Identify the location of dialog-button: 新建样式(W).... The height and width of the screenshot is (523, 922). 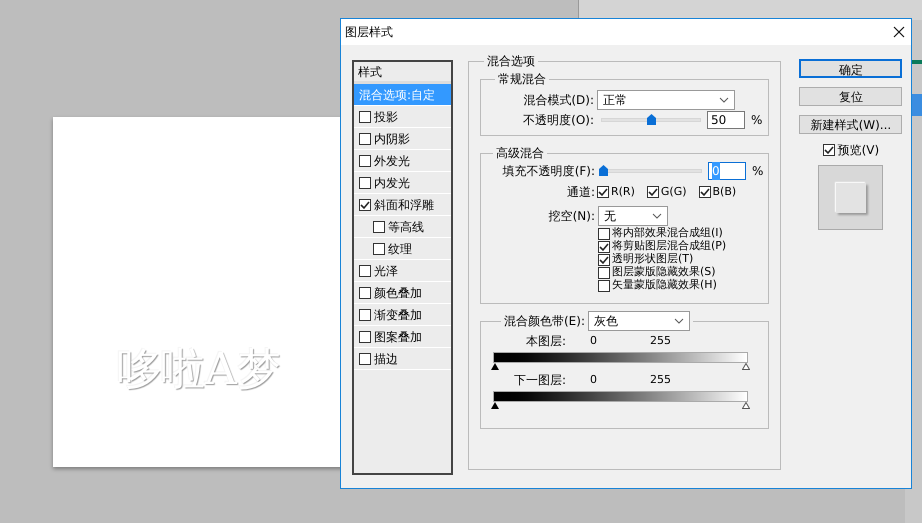
(850, 124).